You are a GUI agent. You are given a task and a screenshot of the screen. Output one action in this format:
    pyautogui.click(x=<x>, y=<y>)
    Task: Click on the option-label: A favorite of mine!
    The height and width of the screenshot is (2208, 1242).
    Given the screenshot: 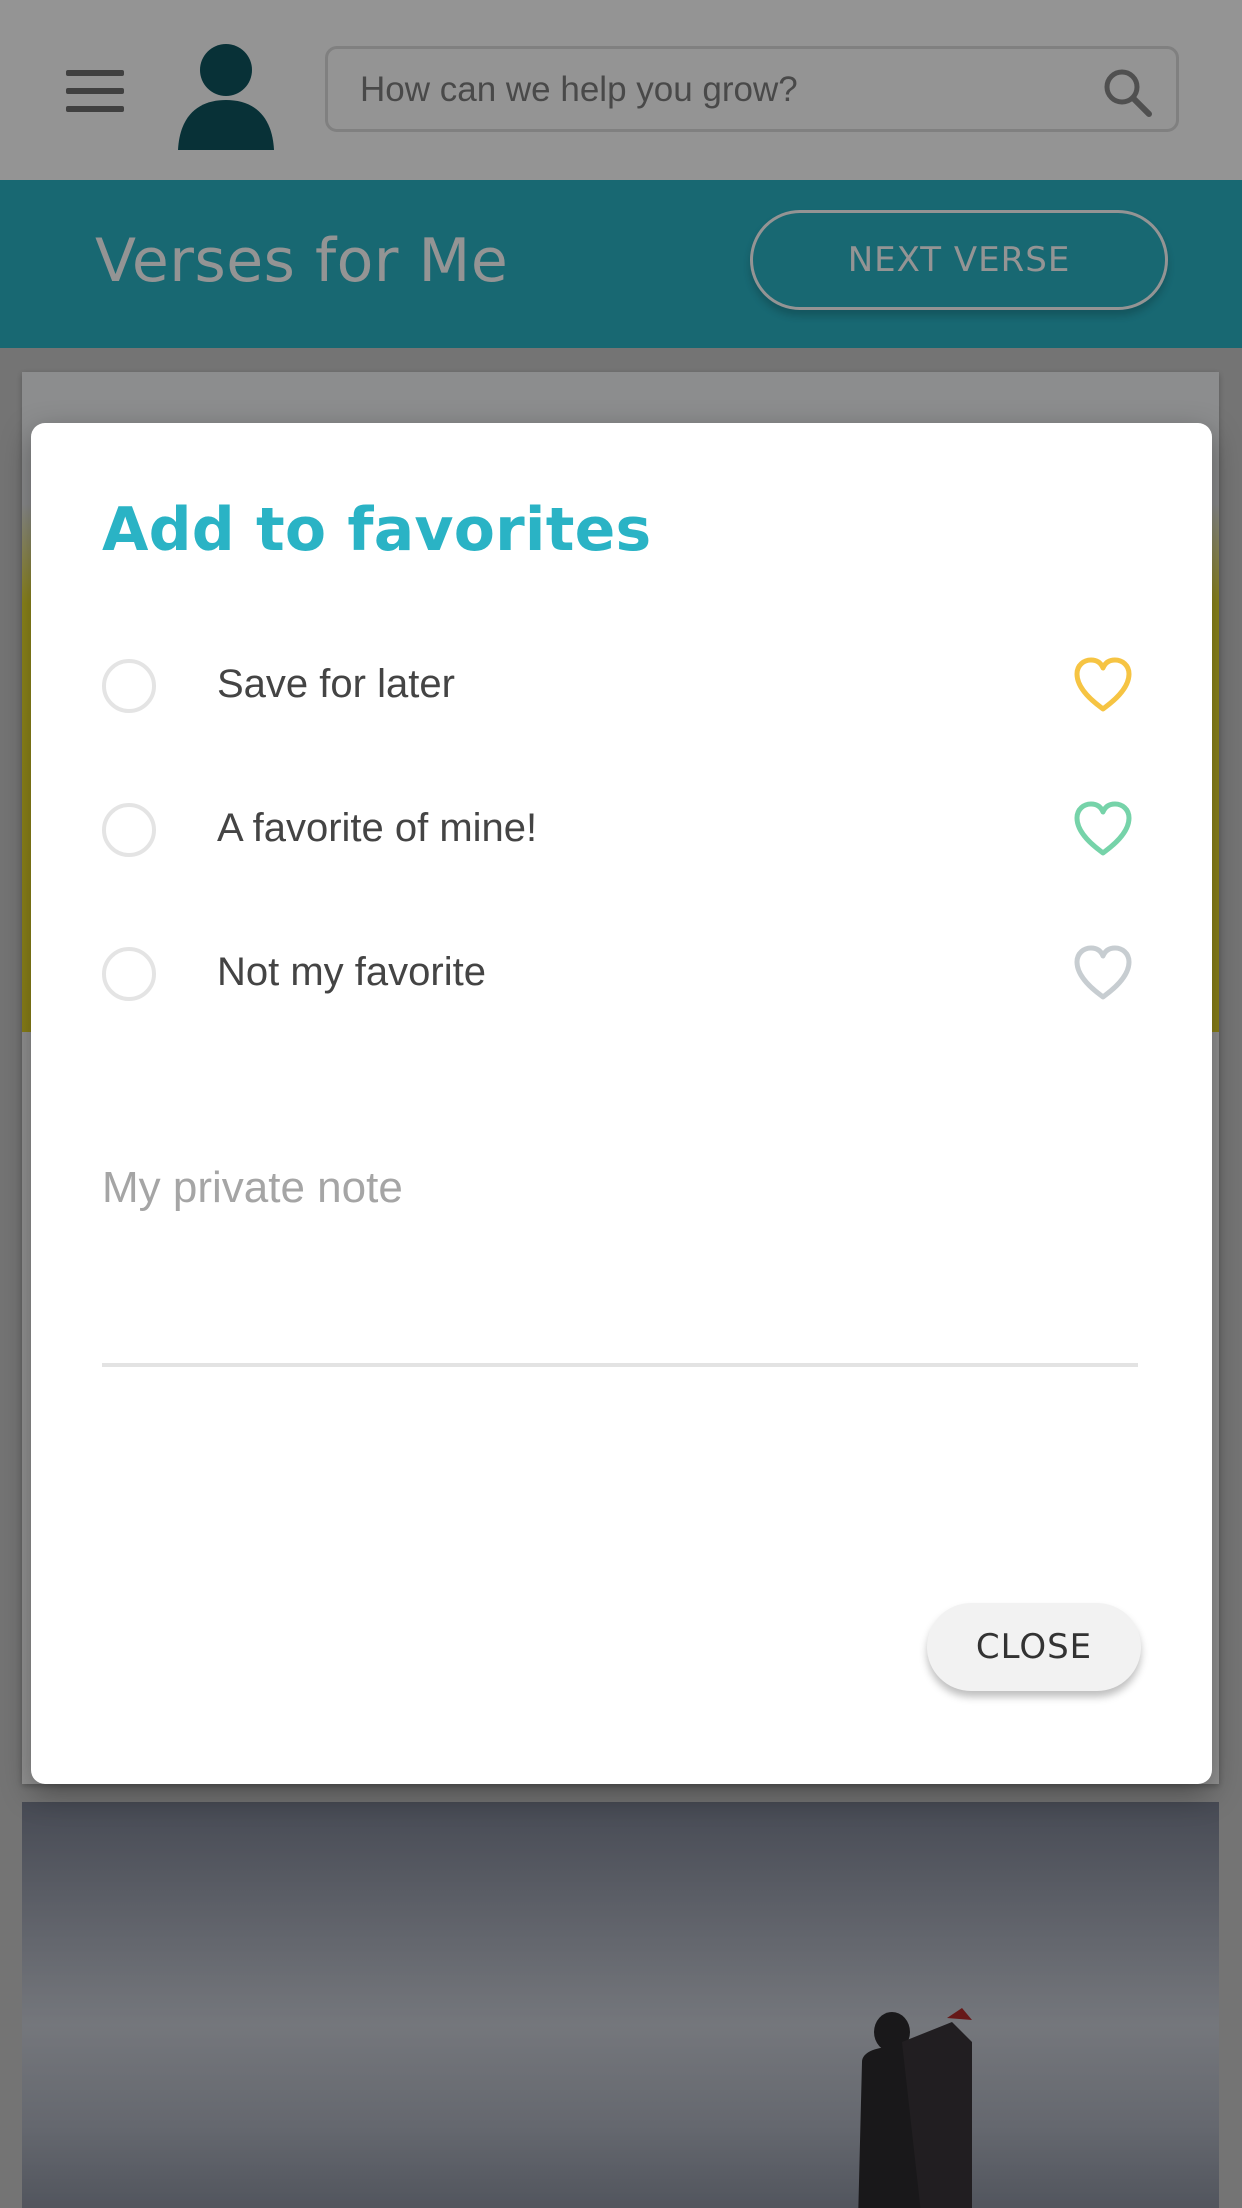 What is the action you would take?
    pyautogui.click(x=377, y=828)
    